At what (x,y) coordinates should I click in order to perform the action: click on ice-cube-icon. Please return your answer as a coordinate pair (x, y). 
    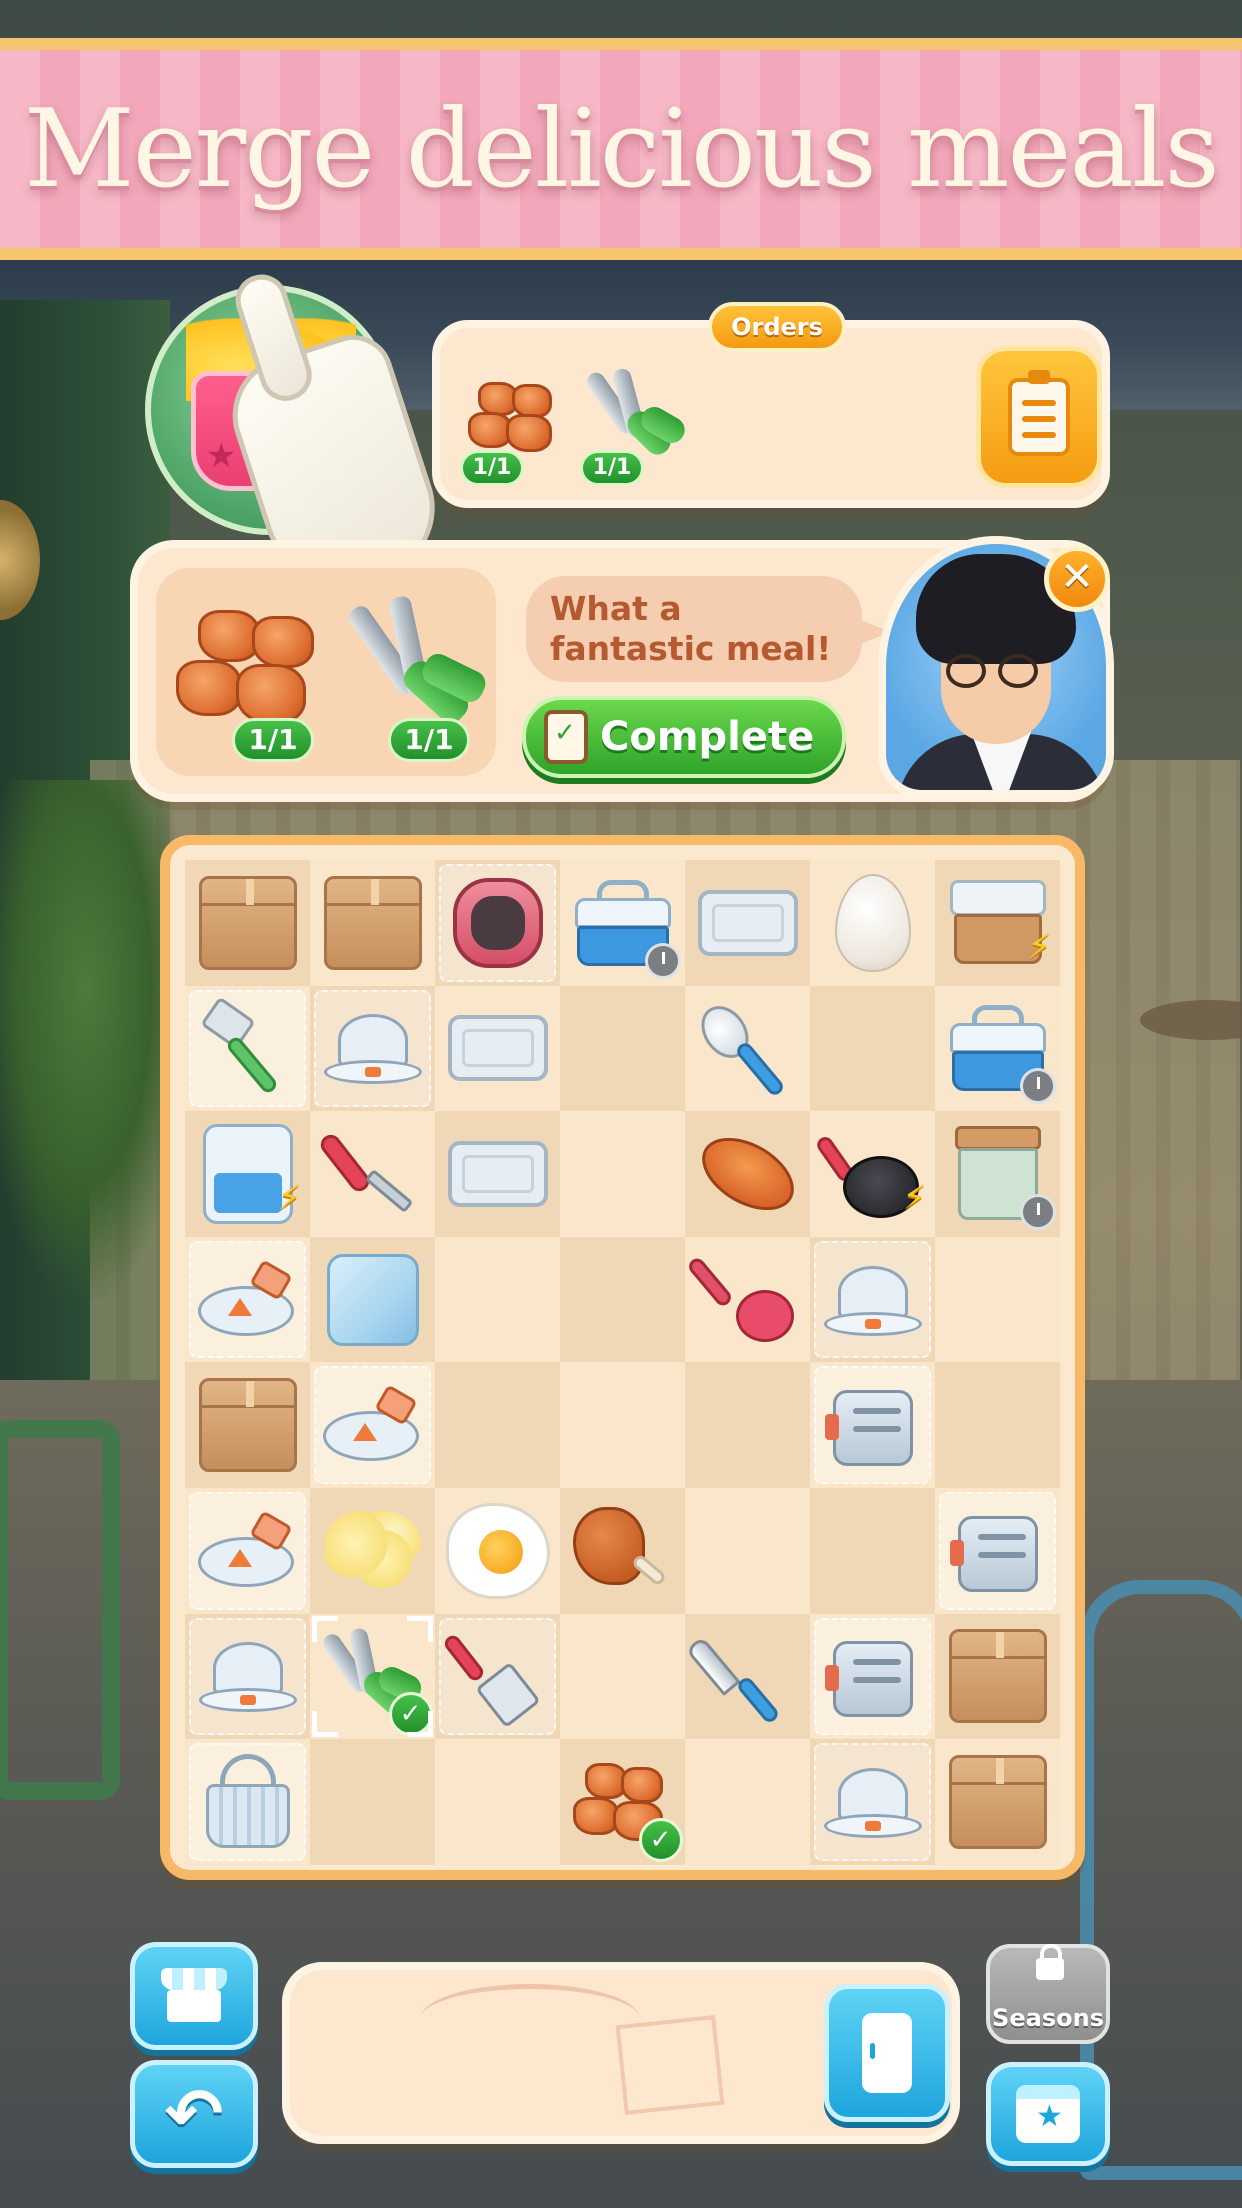
    Looking at the image, I should click on (373, 1300).